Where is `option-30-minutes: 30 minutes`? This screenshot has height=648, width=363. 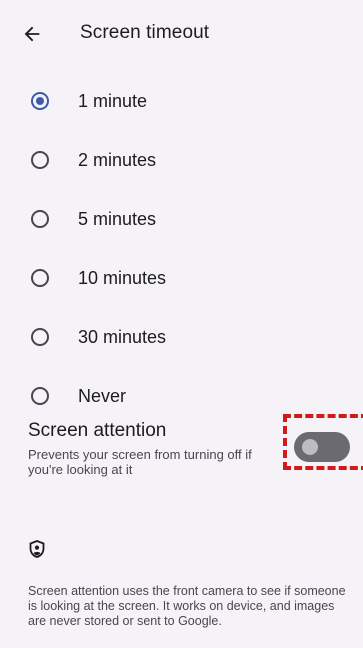 option-30-minutes: 30 minutes is located at coordinates (181, 337).